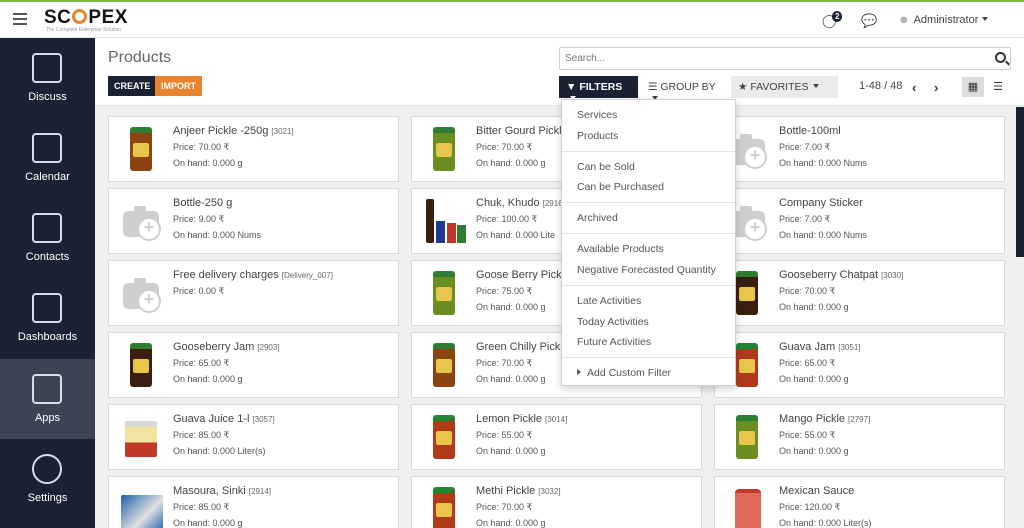 The height and width of the screenshot is (528, 1024). What do you see at coordinates (47, 78) in the screenshot?
I see `sidebar-item-discuss: Discuss` at bounding box center [47, 78].